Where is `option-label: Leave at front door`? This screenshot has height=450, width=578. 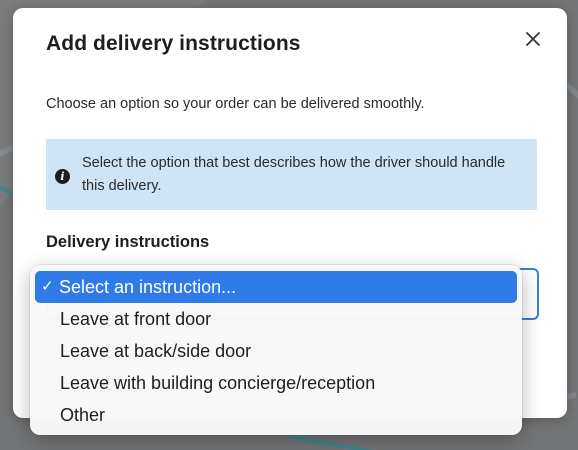 option-label: Leave at front door is located at coordinates (136, 319).